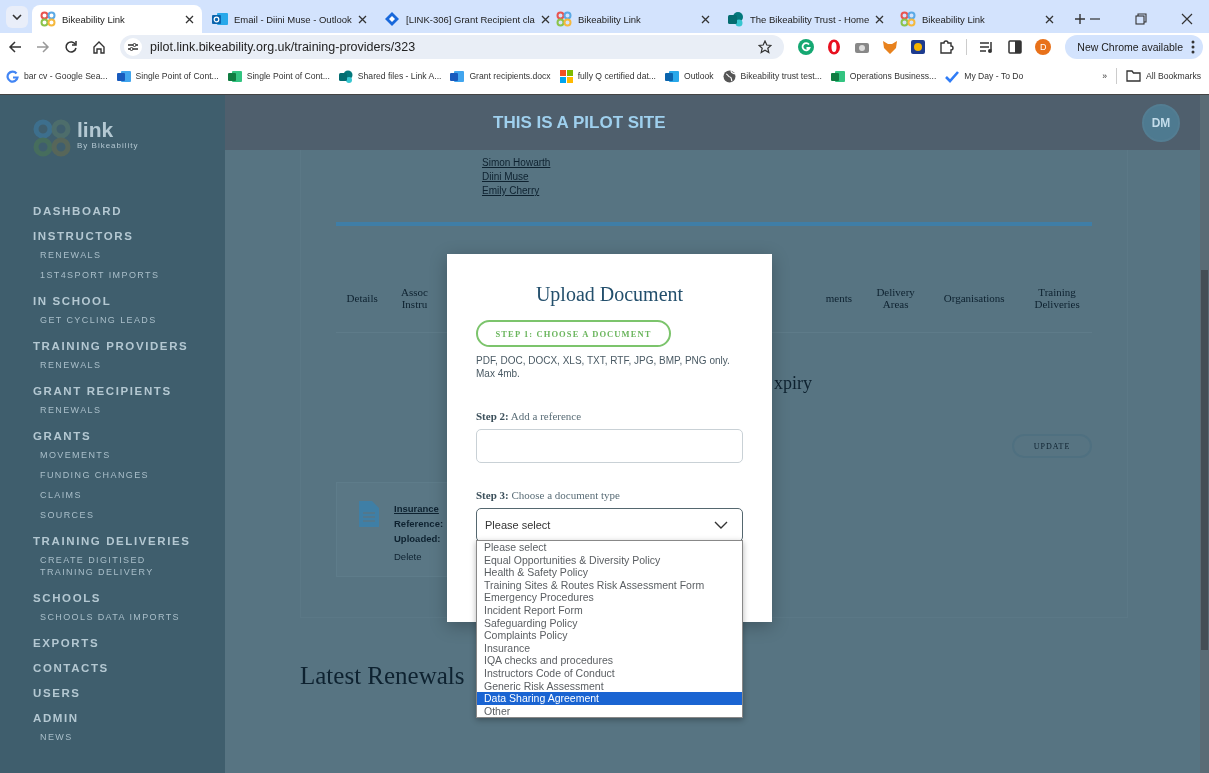 The height and width of the screenshot is (773, 1209). Describe the element at coordinates (609, 711) in the screenshot. I see `dropdown-option: Other` at that location.